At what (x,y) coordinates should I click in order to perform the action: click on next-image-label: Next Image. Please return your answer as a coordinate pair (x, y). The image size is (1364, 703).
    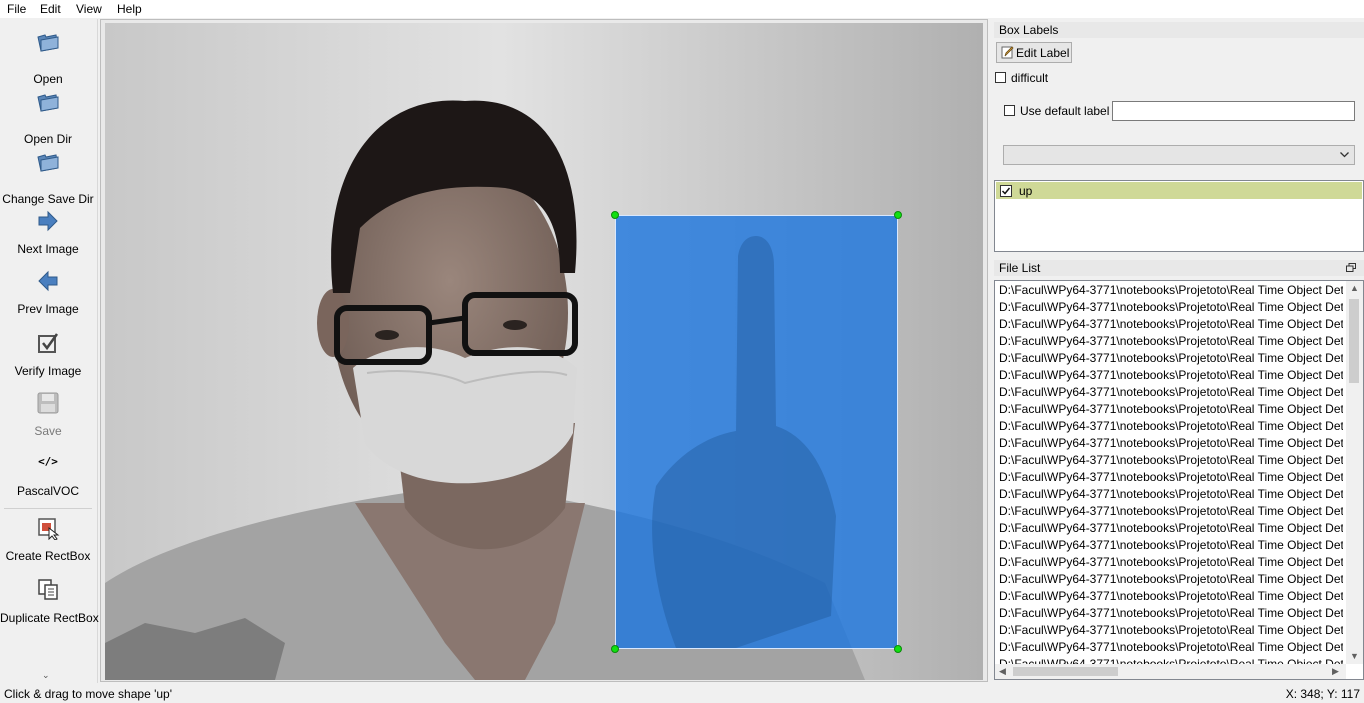
    Looking at the image, I should click on (48, 249).